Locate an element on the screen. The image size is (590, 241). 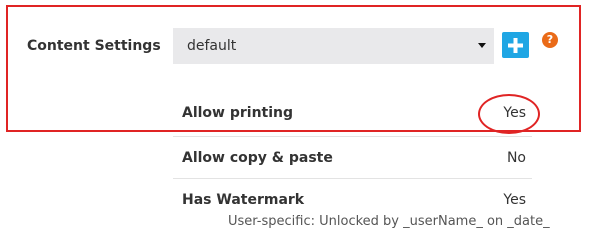
question-circle-icon: ? is located at coordinates (550, 40).